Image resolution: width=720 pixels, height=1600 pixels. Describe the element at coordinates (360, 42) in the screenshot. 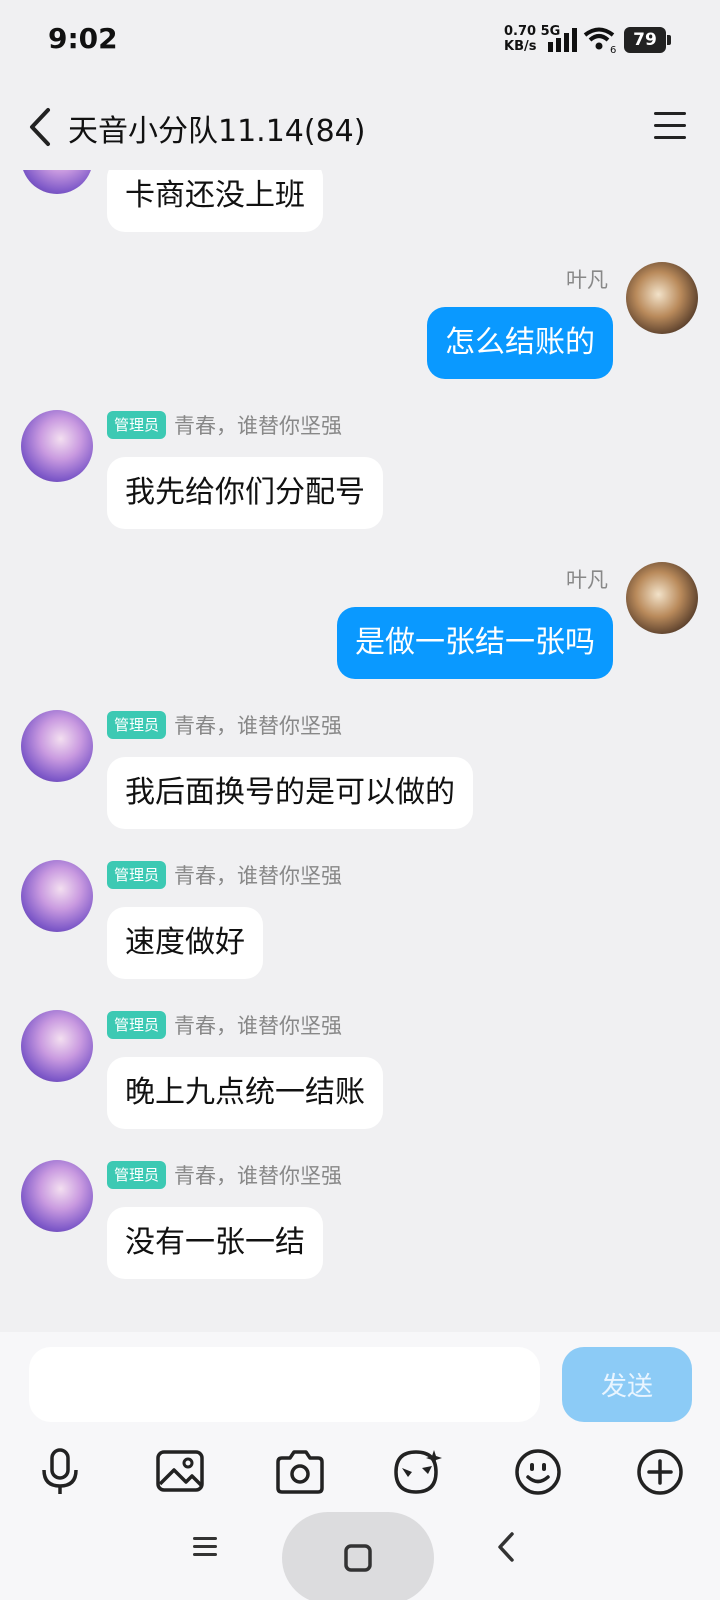

I see `status-bar: 9:02 0.70 5G KB/s 6 79` at that location.